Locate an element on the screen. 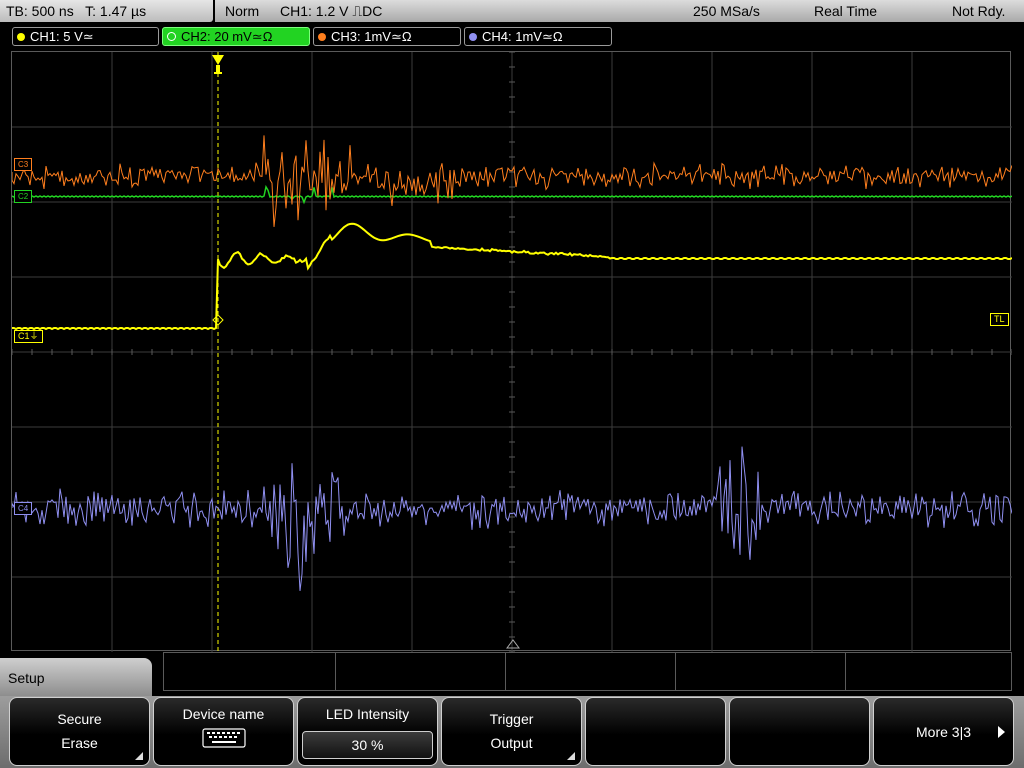  ch1-ground-marker: C1⏚ is located at coordinates (28, 336).